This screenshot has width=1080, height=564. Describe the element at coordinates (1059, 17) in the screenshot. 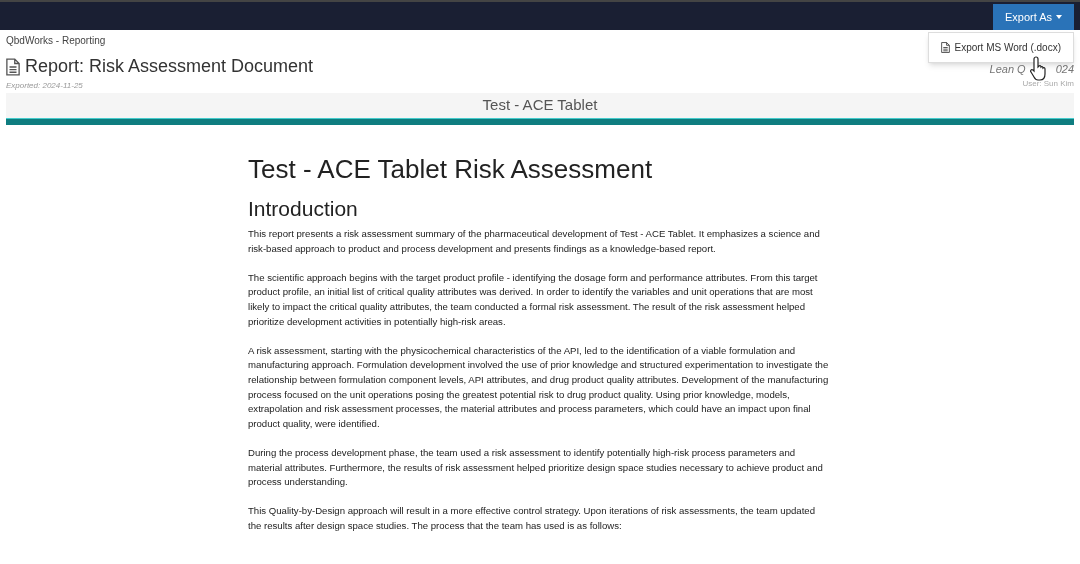

I see `caret-icon` at that location.